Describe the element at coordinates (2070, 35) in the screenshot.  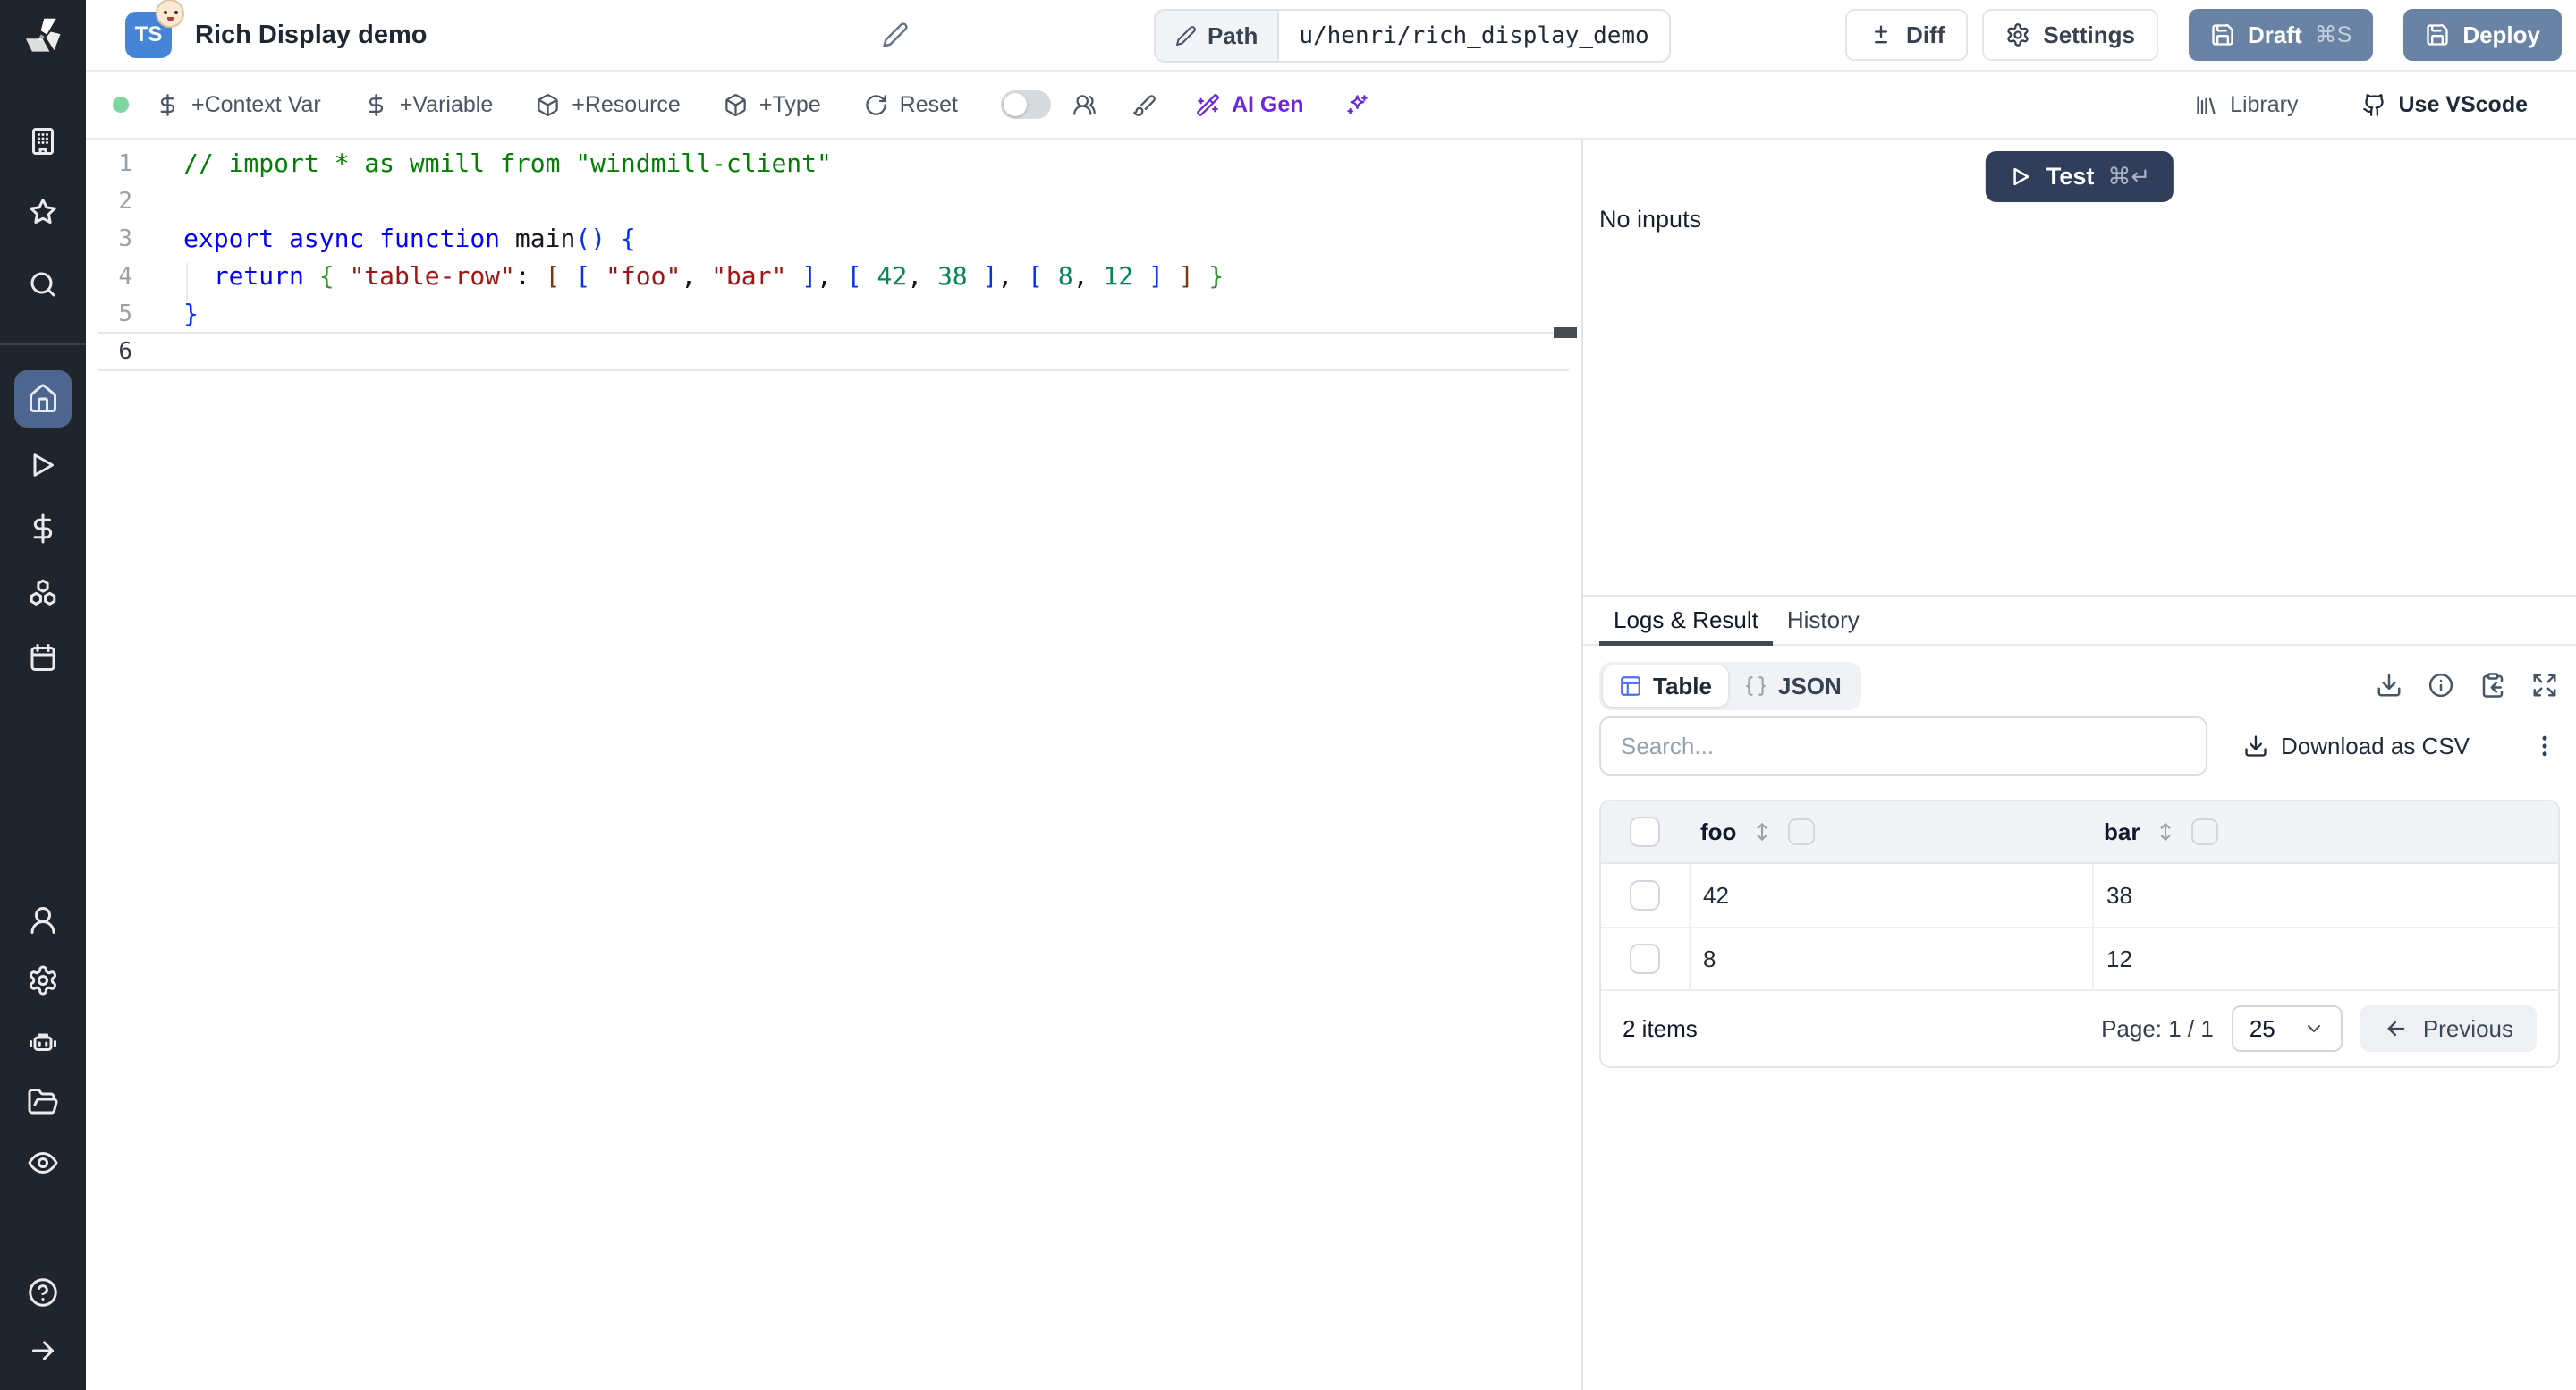
I see `settings-button: Settings` at that location.